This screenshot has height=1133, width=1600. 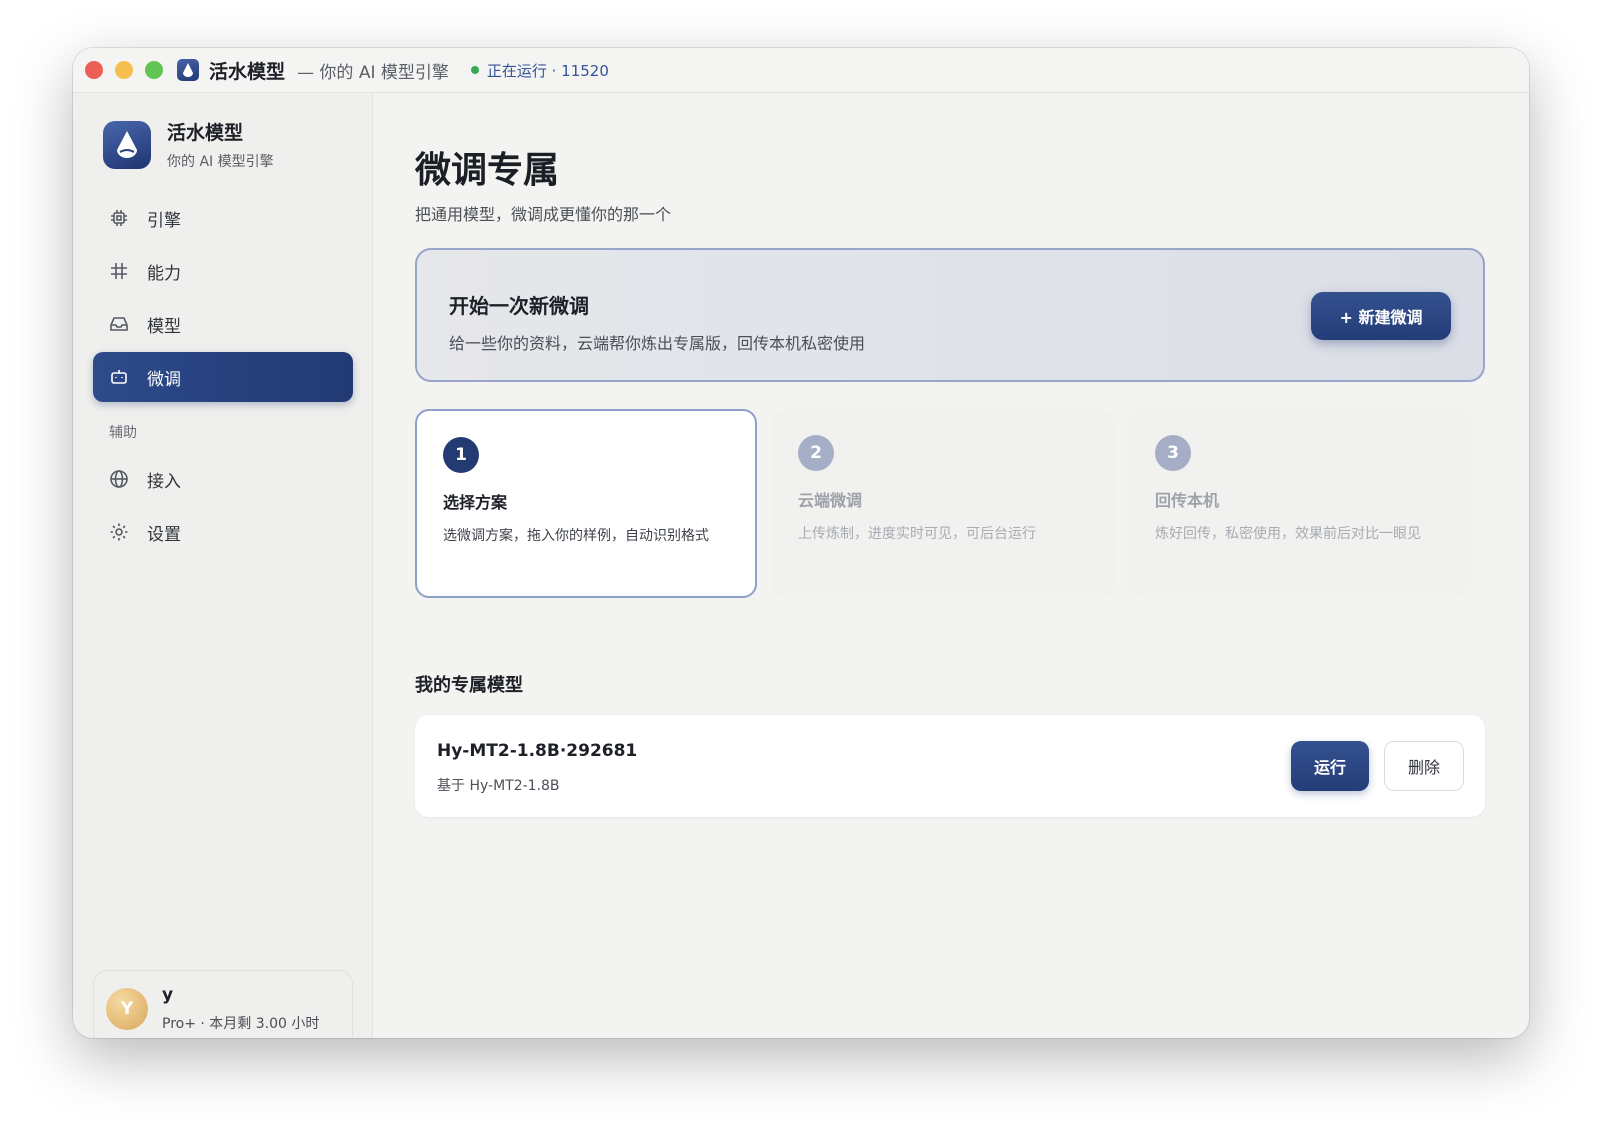 I want to click on sidebar-item-engine: 引擎, so click(x=223, y=218).